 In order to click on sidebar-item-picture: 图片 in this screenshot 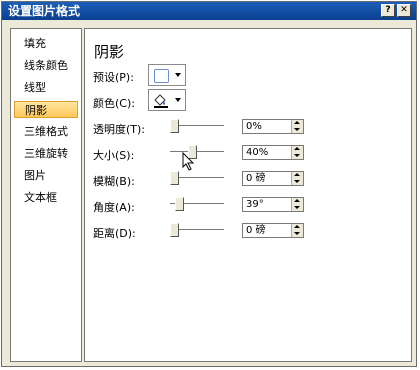, I will do `click(46, 175)`.